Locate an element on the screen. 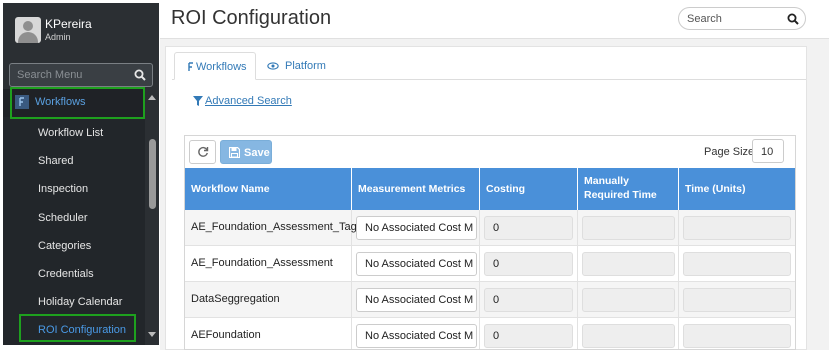 This screenshot has height=350, width=829. sidebar-item-label: Credentials is located at coordinates (66, 274).